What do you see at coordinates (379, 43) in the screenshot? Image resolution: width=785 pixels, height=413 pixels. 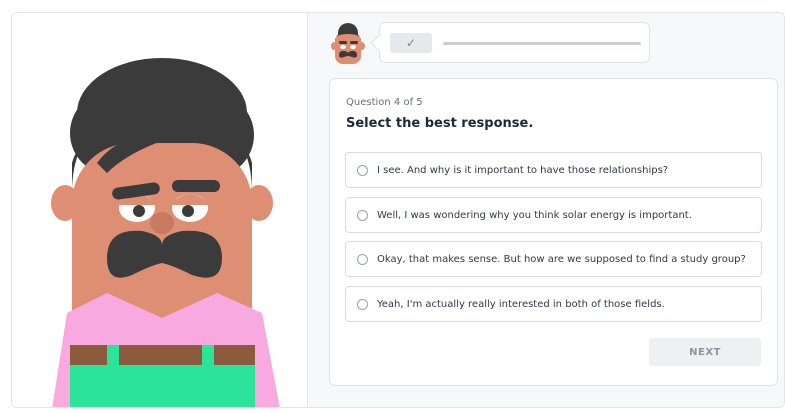 I see `bubble-tail` at bounding box center [379, 43].